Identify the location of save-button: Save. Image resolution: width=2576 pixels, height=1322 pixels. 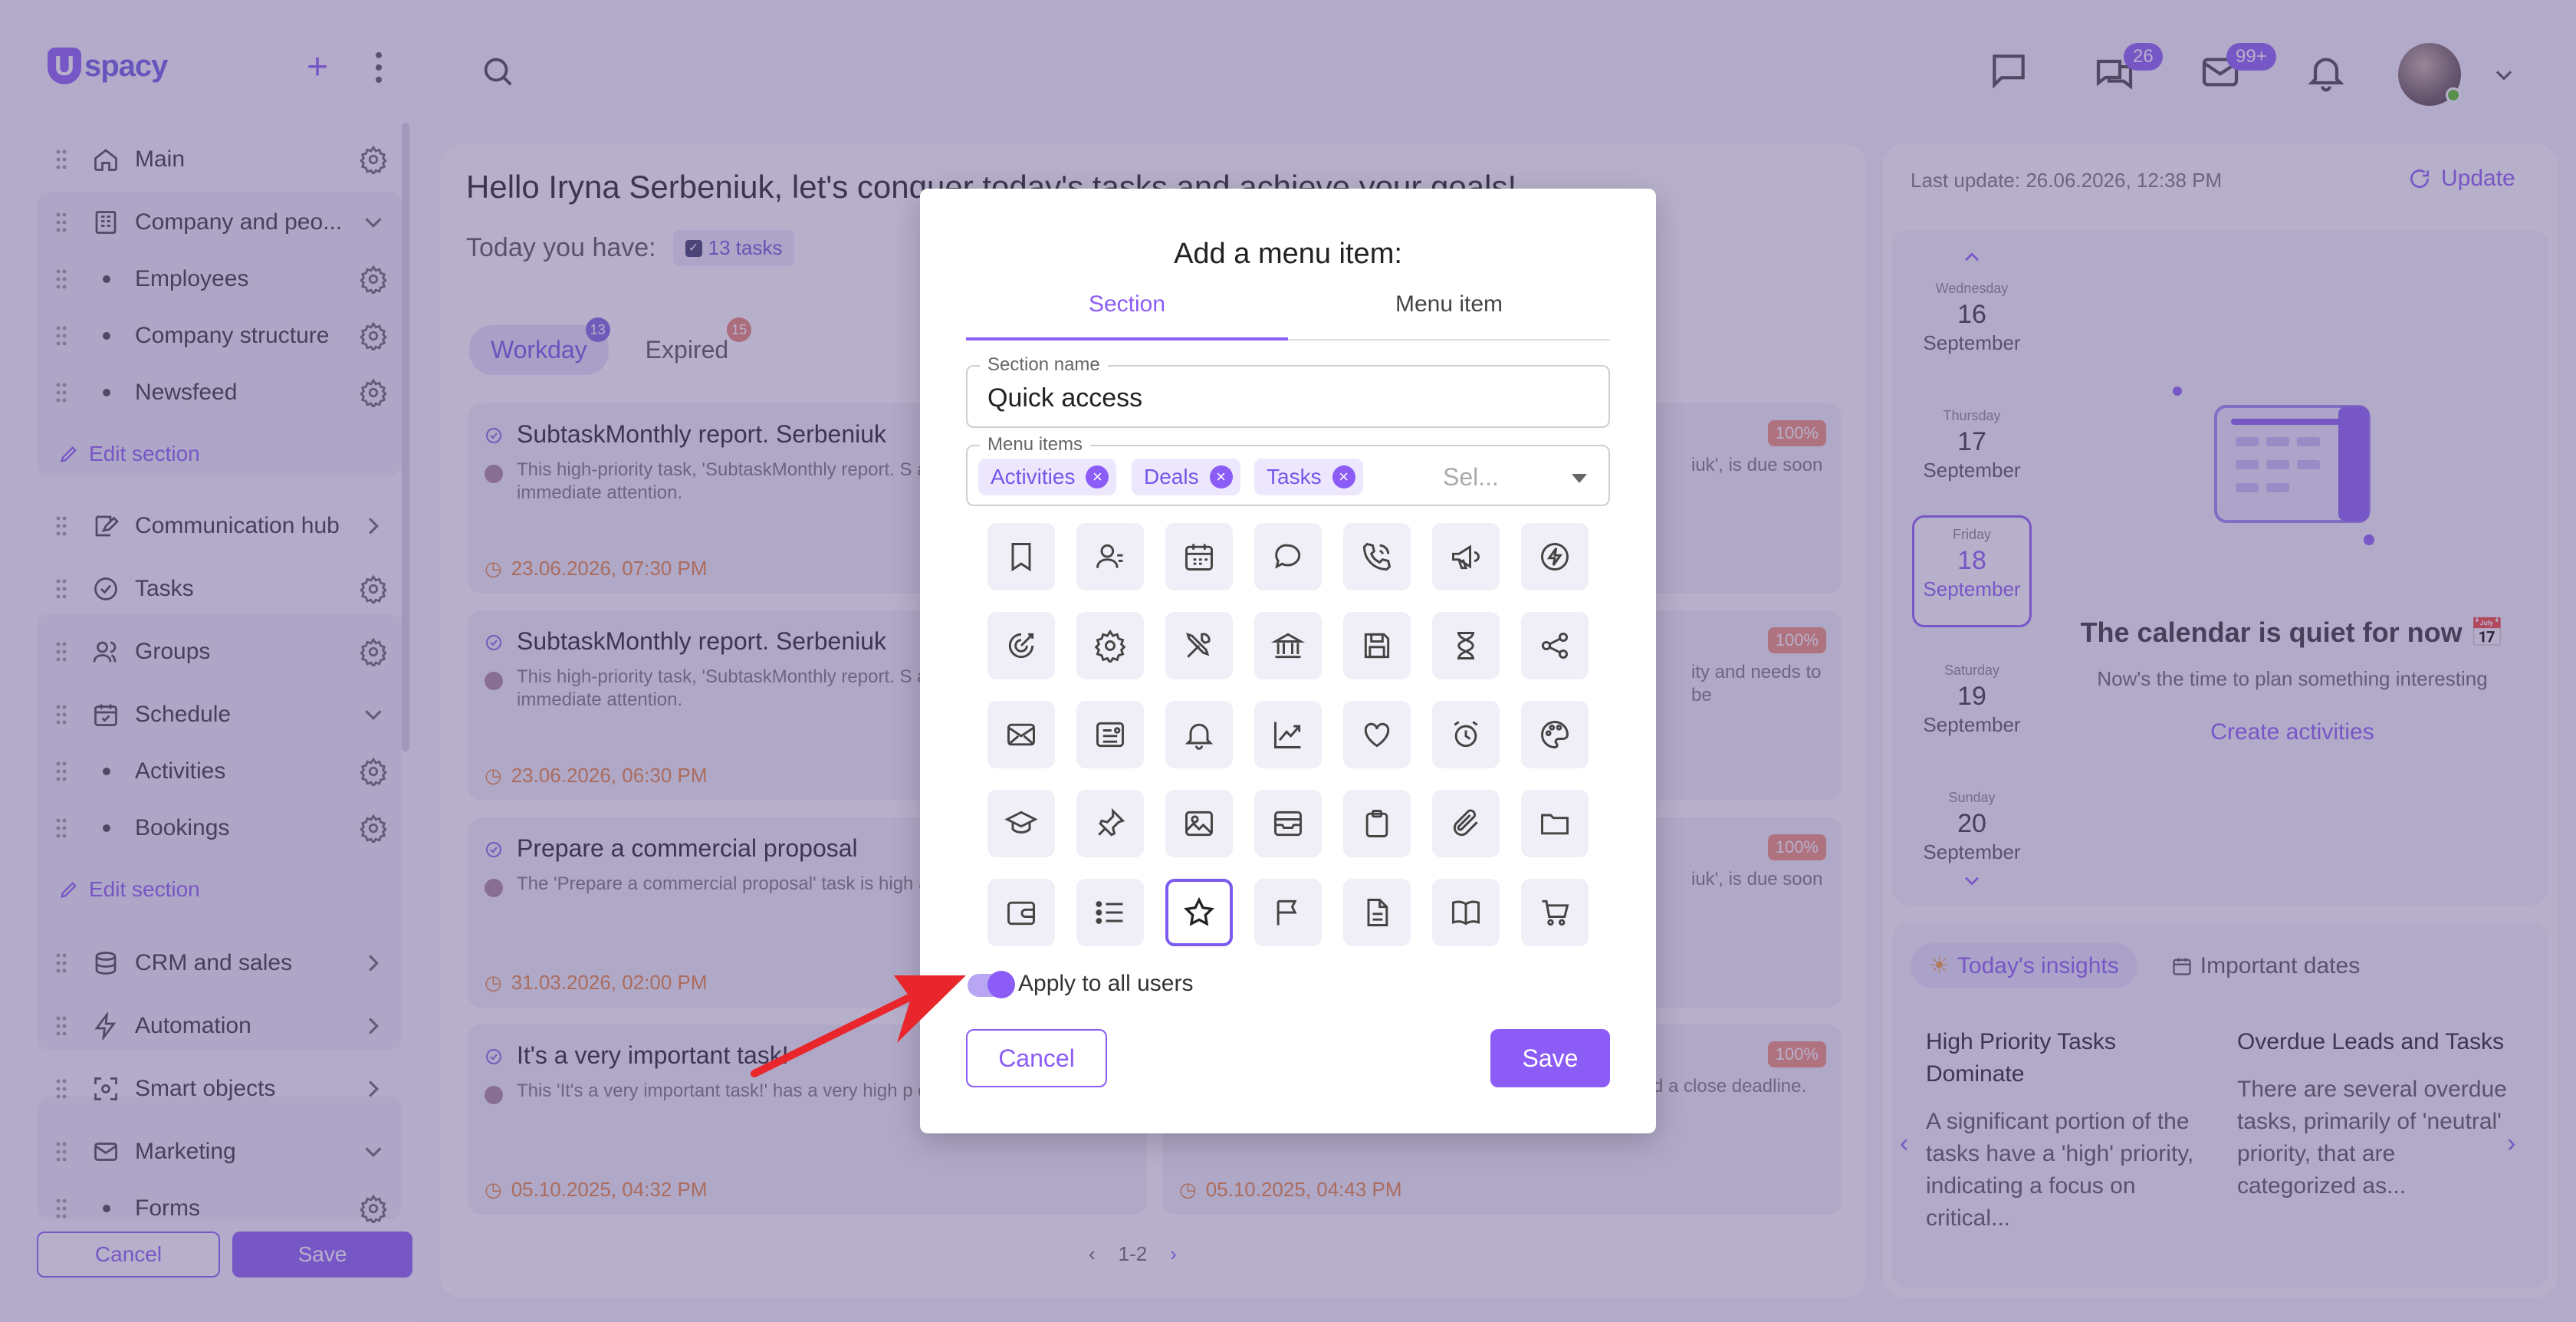
(1550, 1058).